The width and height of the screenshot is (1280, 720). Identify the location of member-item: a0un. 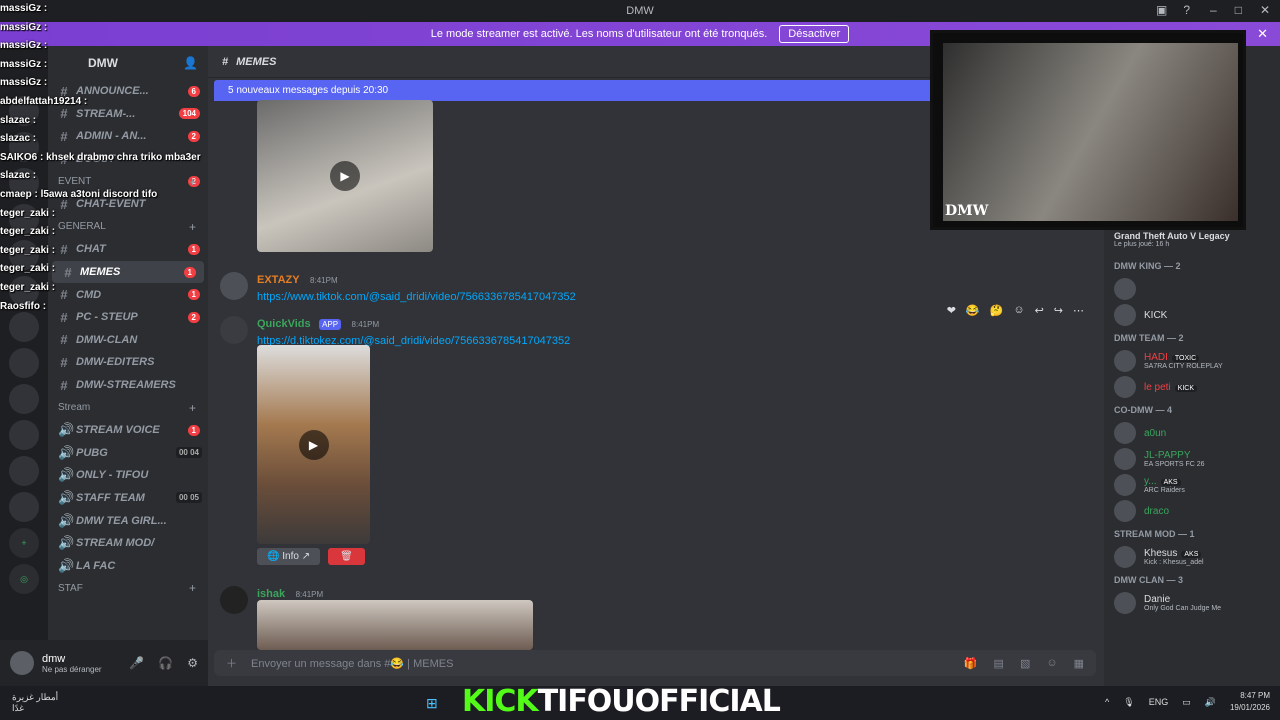
(1192, 433).